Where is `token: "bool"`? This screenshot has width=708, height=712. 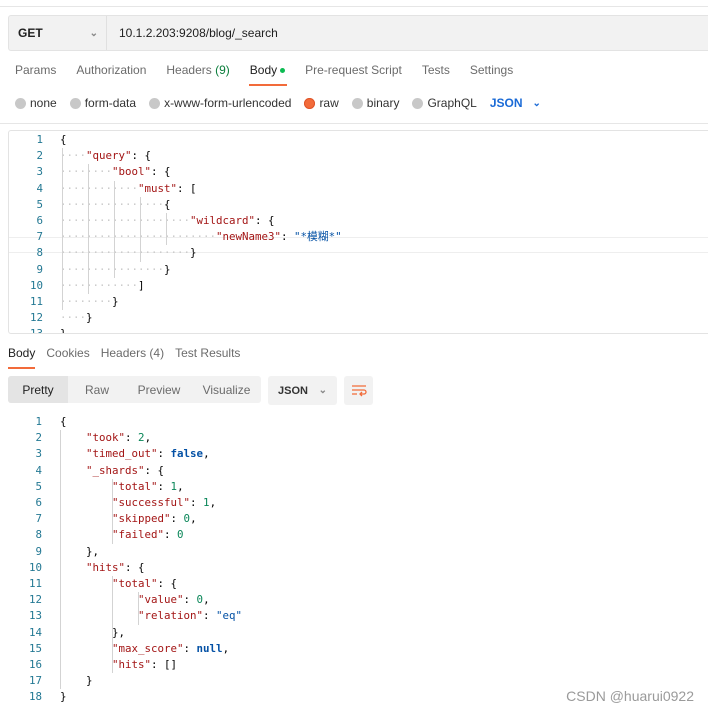
token: "bool" is located at coordinates (132, 172).